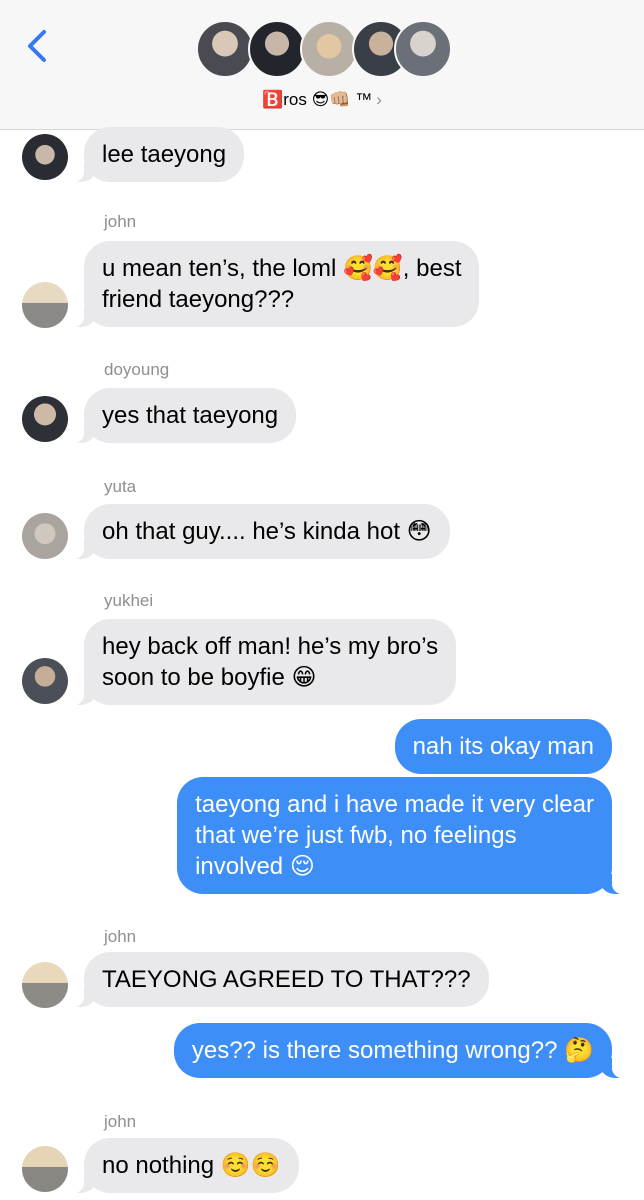 The image size is (644, 1200). I want to click on message-bubble: nah its okay man, so click(503, 746).